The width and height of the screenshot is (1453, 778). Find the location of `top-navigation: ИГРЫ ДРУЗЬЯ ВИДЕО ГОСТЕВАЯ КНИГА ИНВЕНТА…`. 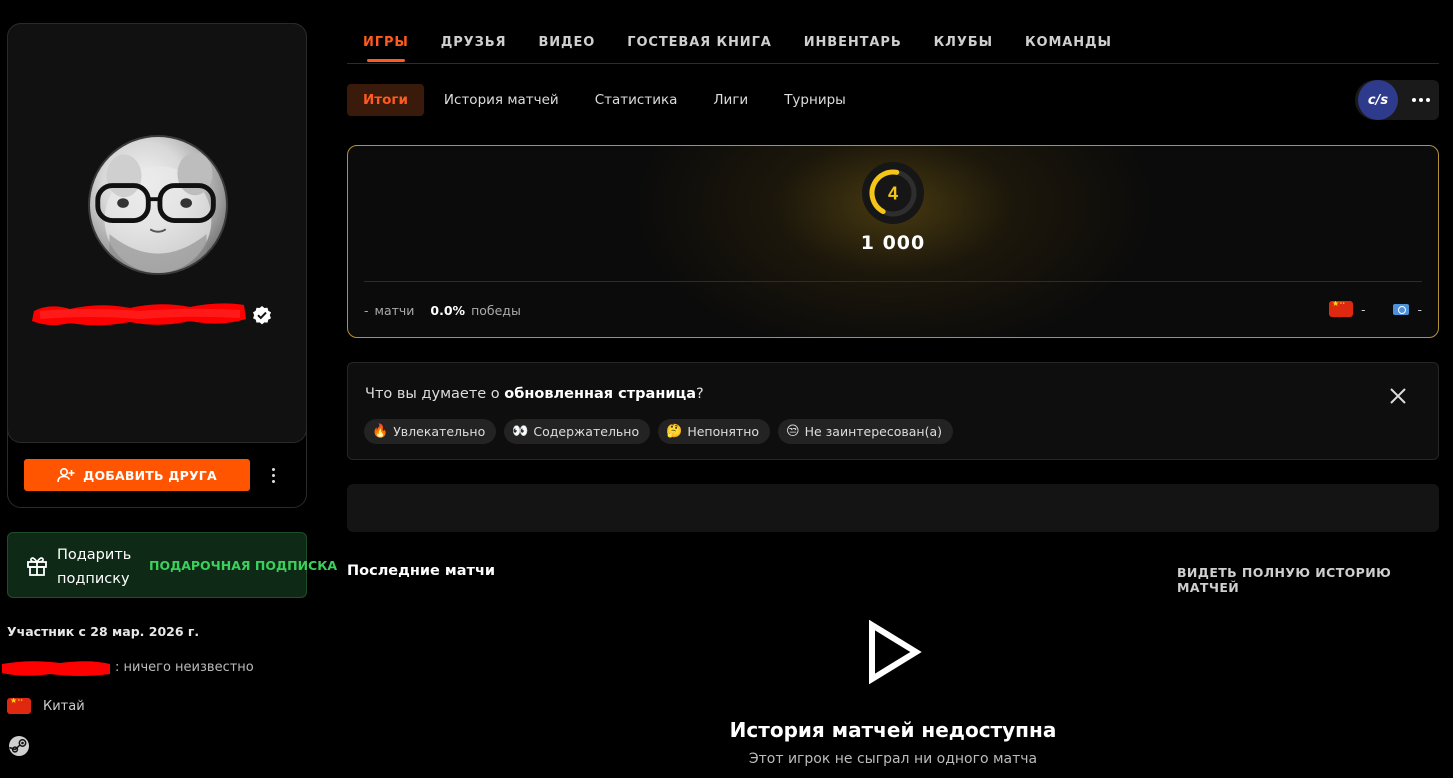

top-navigation: ИГРЫ ДРУЗЬЯ ВИДЕО ГОСТЕВАЯ КНИГА ИНВЕНТА… is located at coordinates (893, 43).